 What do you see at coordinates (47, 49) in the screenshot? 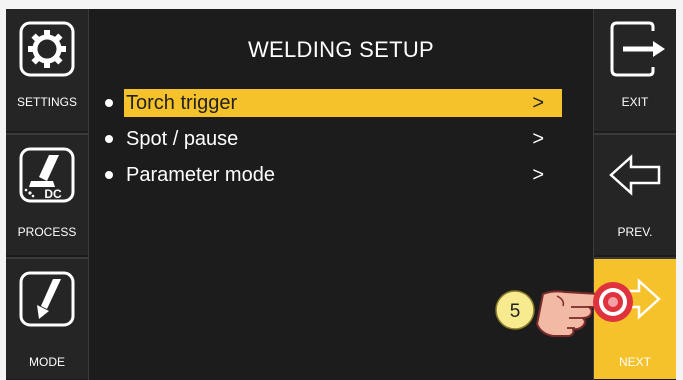
I see `gear-icon` at bounding box center [47, 49].